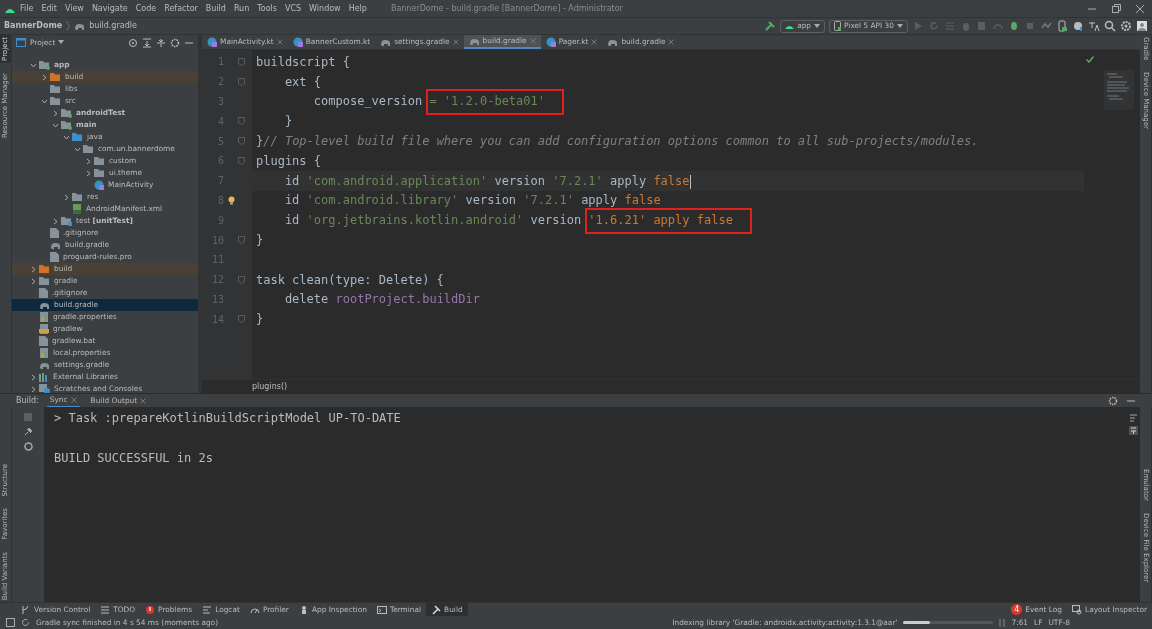 Image resolution: width=1152 pixels, height=629 pixels. Describe the element at coordinates (207, 609) in the screenshot. I see `lines-icon` at that location.